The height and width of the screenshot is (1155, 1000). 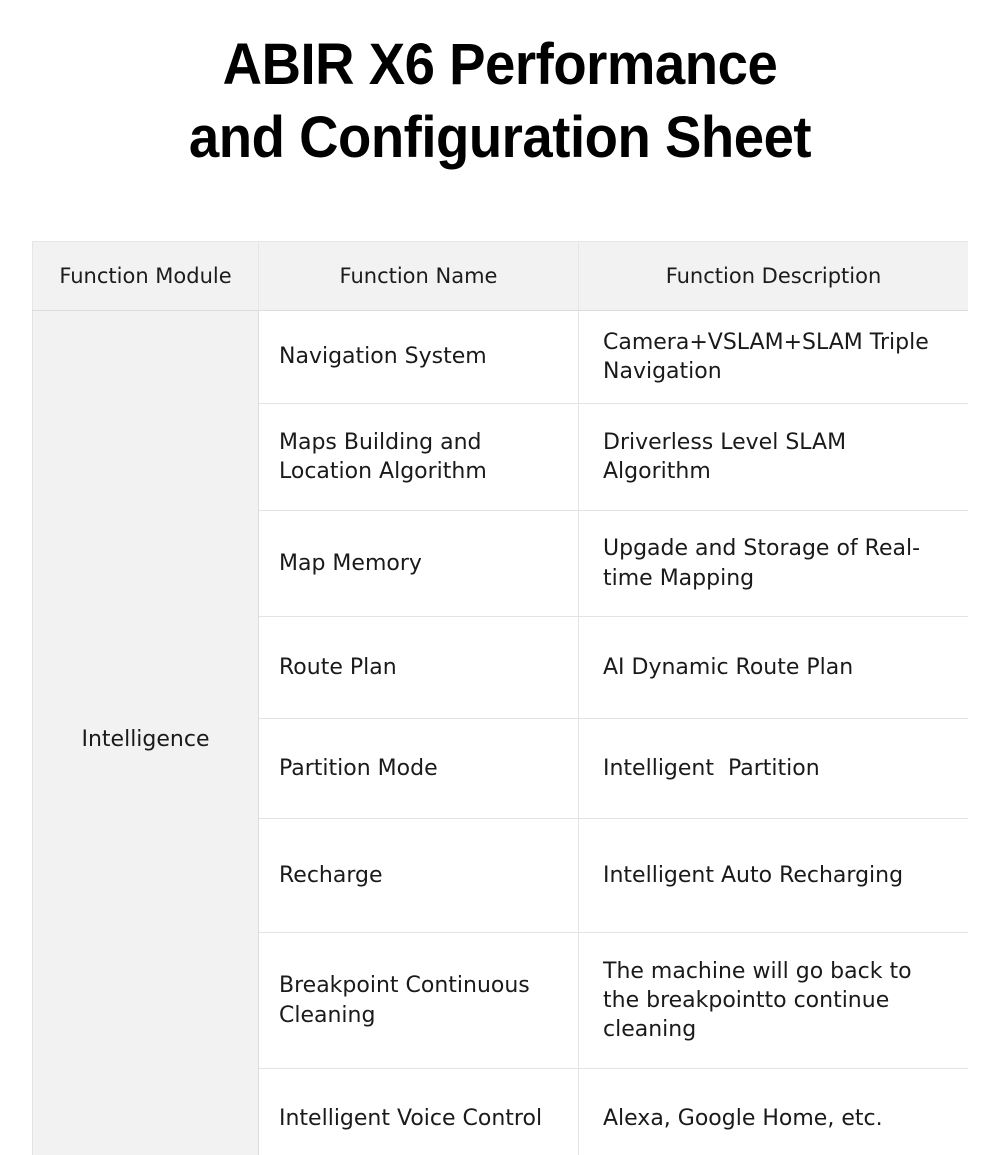 What do you see at coordinates (753, 875) in the screenshot?
I see `function-description-text: Intelligent Auto Recharging` at bounding box center [753, 875].